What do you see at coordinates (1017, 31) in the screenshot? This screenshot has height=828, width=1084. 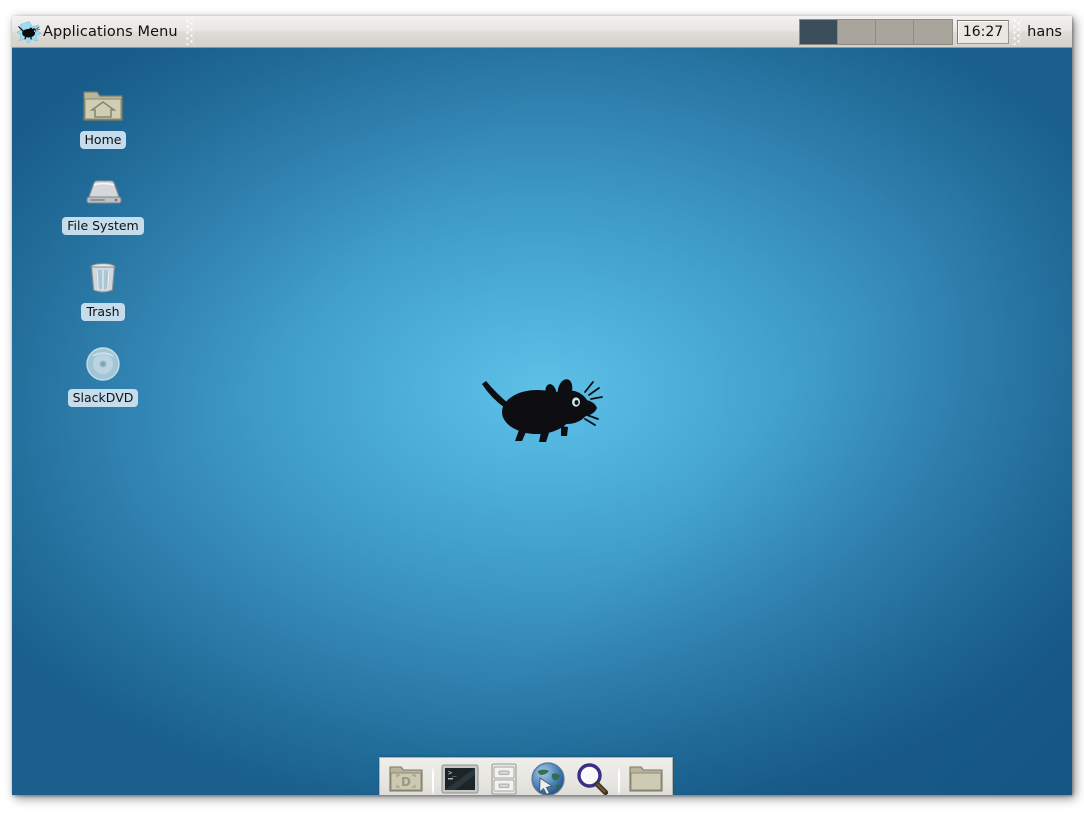 I see `panel-drag-handle-icon-right` at bounding box center [1017, 31].